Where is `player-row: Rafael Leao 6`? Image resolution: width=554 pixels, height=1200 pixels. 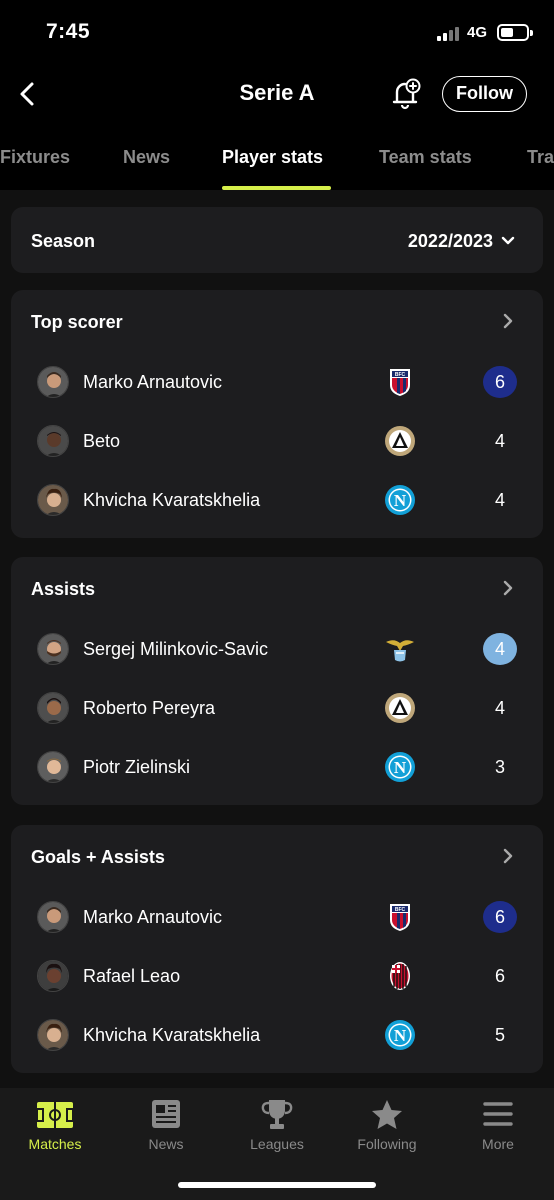
player-row: Rafael Leao 6 is located at coordinates (277, 976).